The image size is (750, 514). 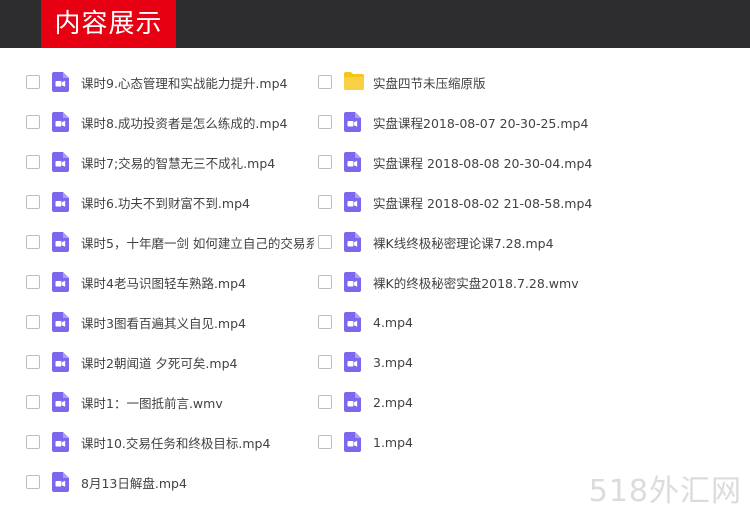 What do you see at coordinates (393, 442) in the screenshot?
I see `file-name: 1.mp4` at bounding box center [393, 442].